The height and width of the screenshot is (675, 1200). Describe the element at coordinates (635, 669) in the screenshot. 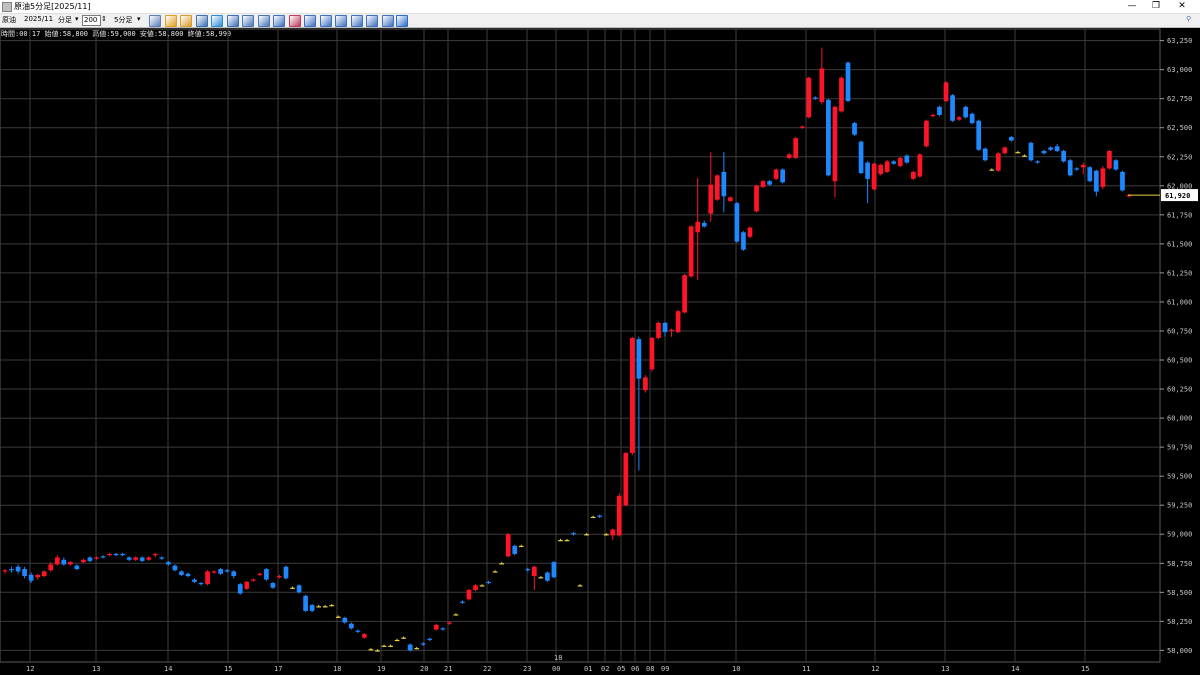

I see `x-tick-label: 06` at that location.